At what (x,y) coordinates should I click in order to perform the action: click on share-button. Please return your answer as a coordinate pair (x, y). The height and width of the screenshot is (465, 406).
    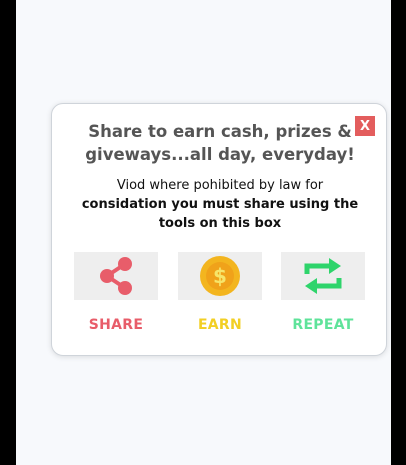
    Looking at the image, I should click on (116, 276).